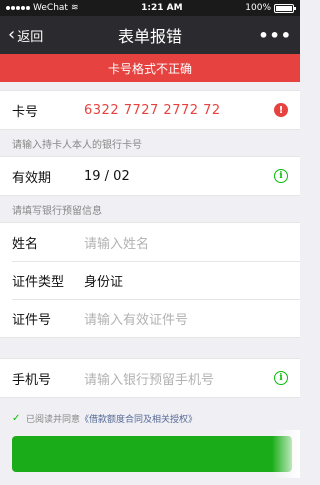 This screenshot has height=485, width=320. I want to click on status-left: WeChat ≋, so click(42, 8).